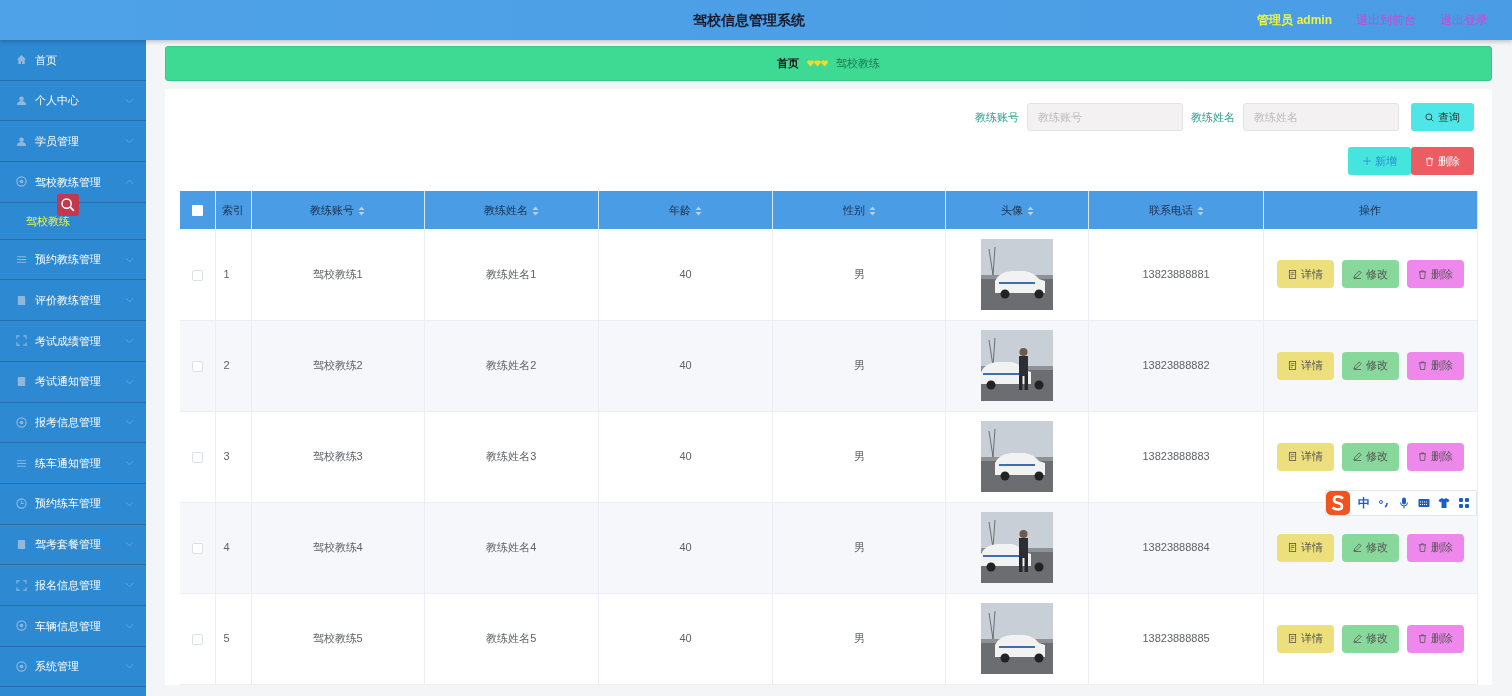  I want to click on sidebar-item: 练车通知管理, so click(73, 463).